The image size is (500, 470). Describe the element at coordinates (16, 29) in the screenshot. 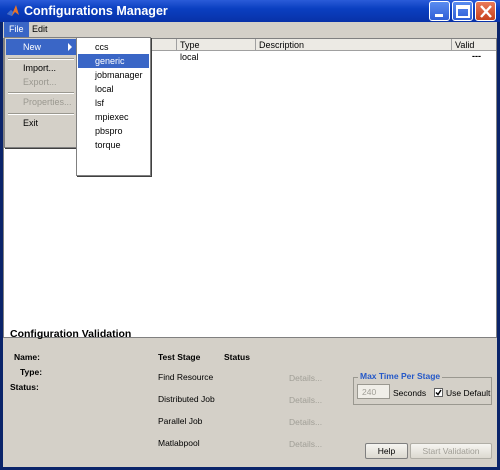

I see `menu-file: File` at that location.